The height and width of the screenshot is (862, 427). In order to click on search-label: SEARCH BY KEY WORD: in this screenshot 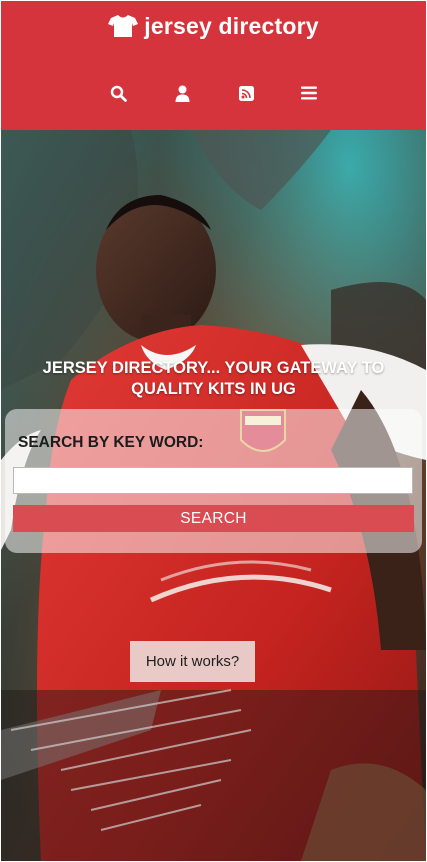, I will do `click(111, 442)`.